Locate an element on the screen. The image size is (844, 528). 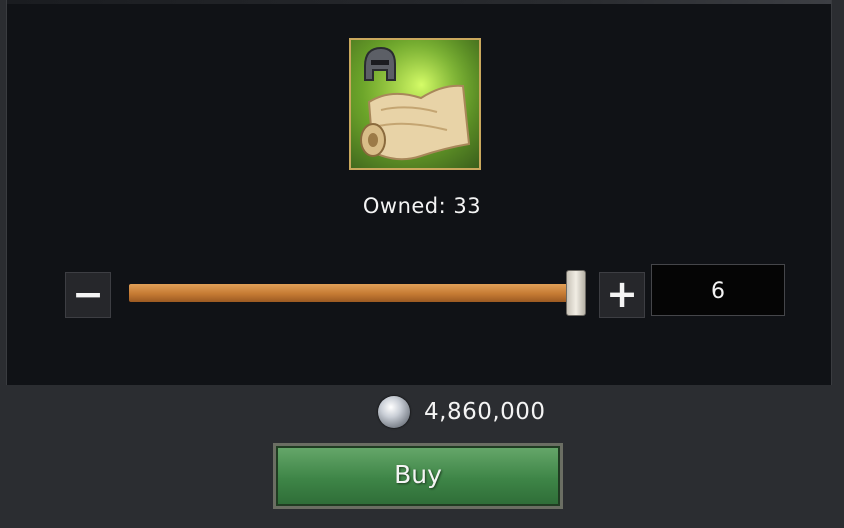
buy-button: Buy is located at coordinates (418, 476).